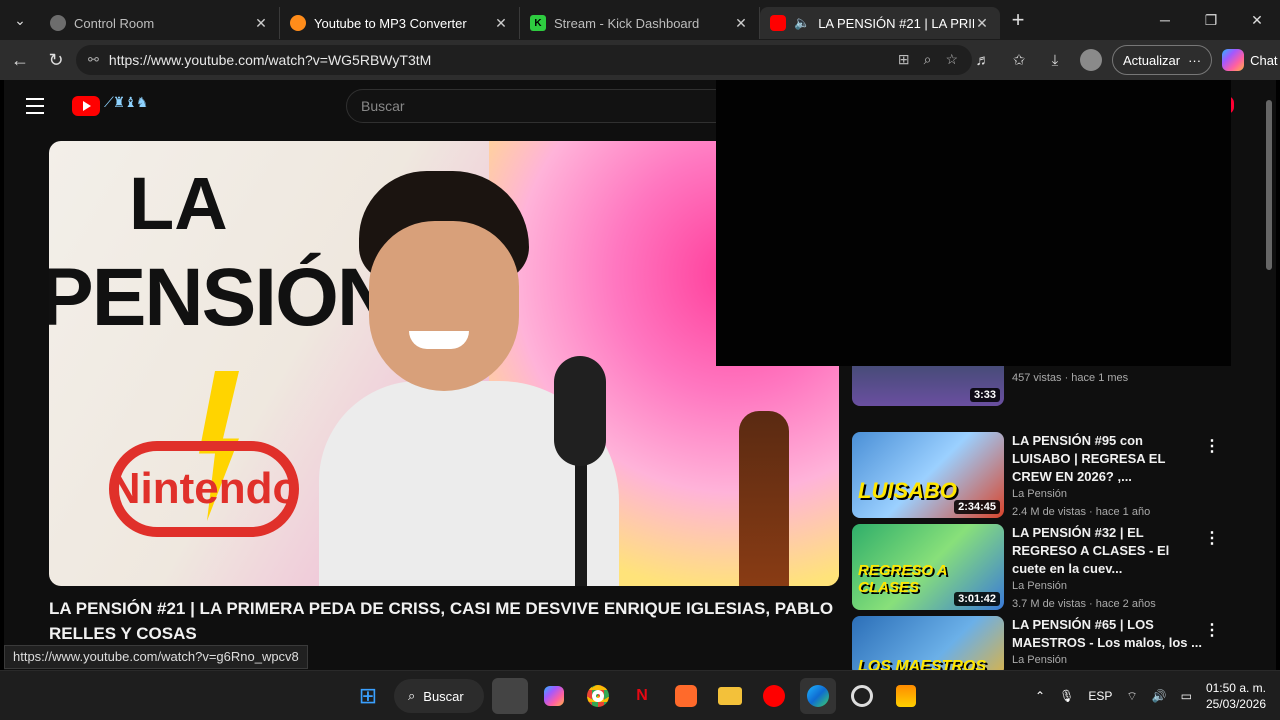  What do you see at coordinates (126, 102) in the screenshot?
I see `youtube-doodle-icon: ⟋♜♝♞` at bounding box center [126, 102].